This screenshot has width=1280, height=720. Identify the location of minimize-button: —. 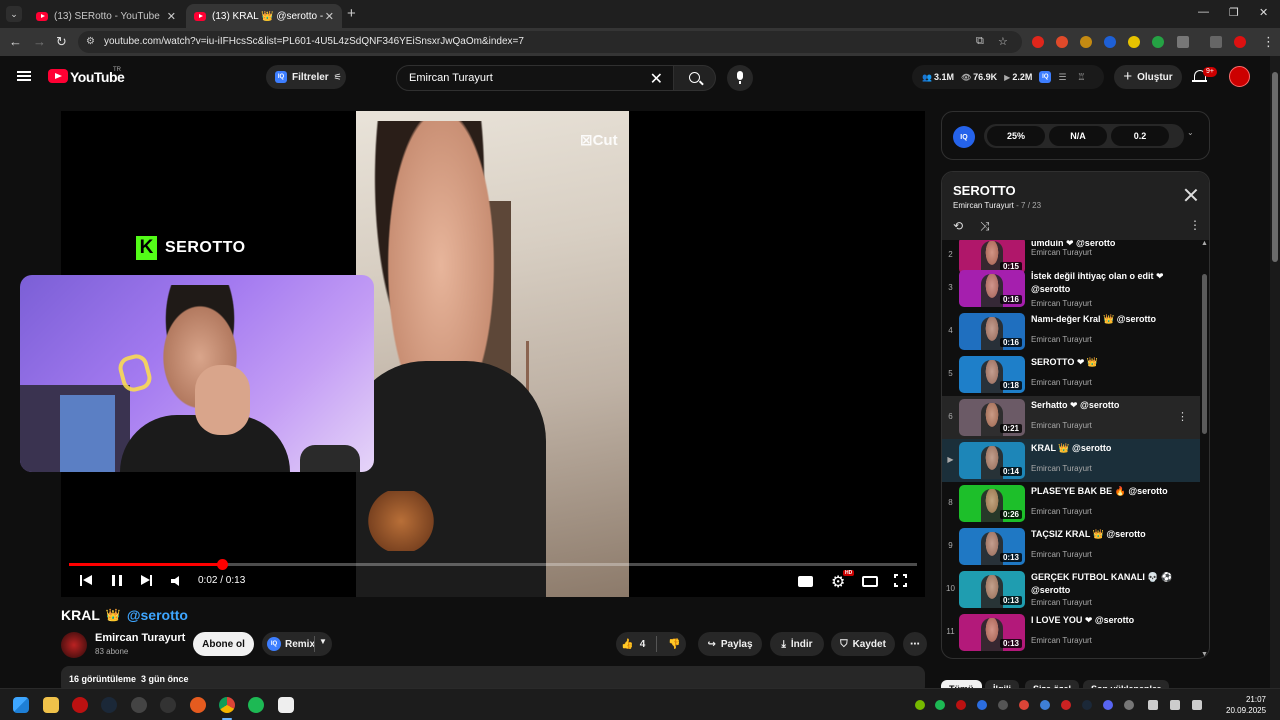
(1203, 12).